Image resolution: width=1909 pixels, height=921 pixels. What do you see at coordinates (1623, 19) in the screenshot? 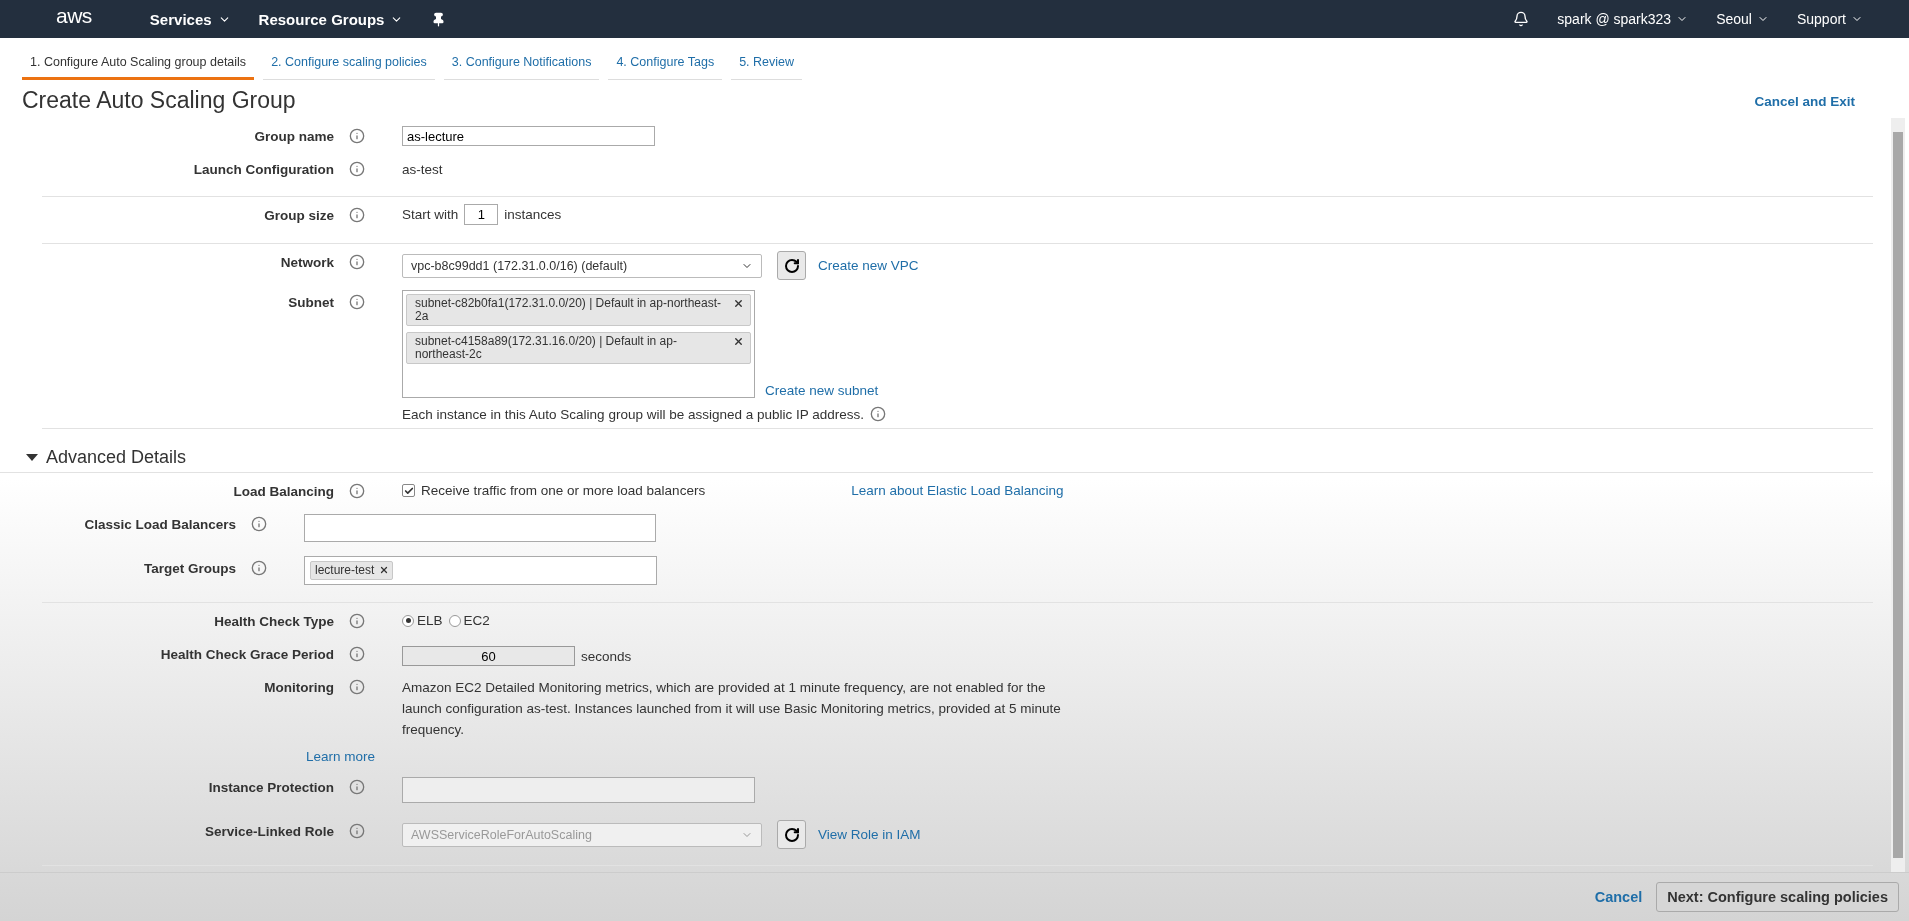
I see `nav-menu: spark @ spark323` at bounding box center [1623, 19].